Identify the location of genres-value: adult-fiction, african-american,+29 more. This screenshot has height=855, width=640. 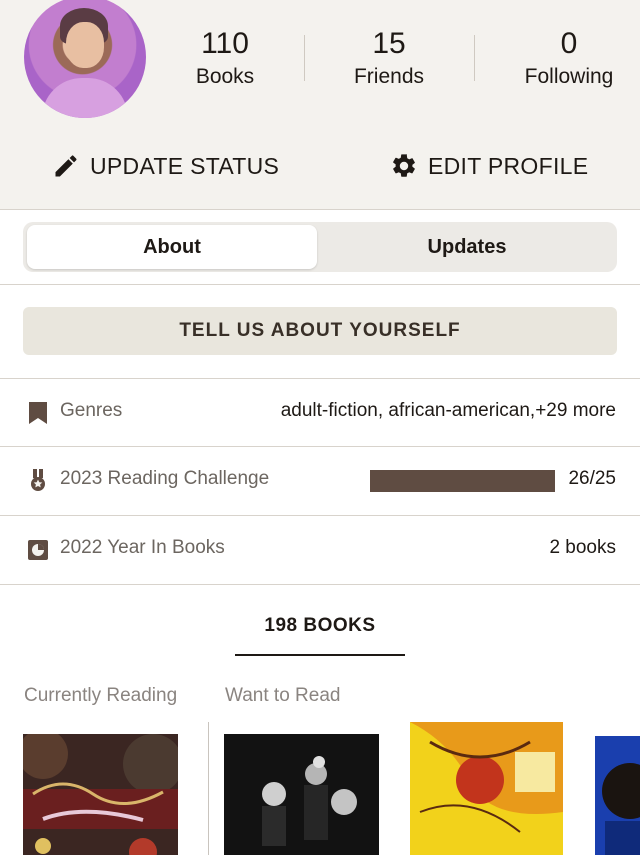
(448, 410).